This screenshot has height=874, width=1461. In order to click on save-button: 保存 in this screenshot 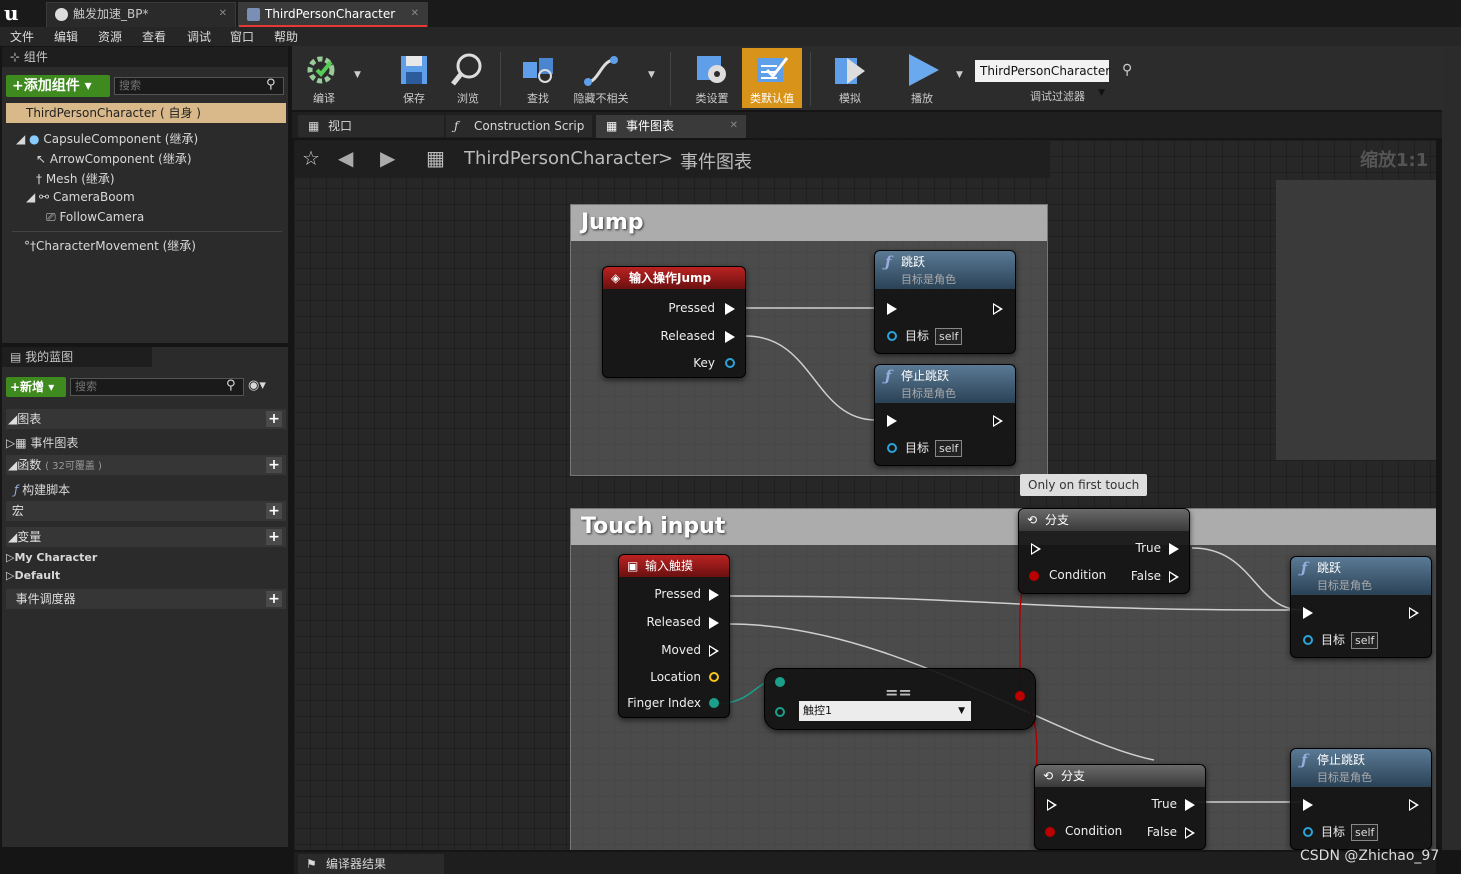, I will do `click(414, 78)`.